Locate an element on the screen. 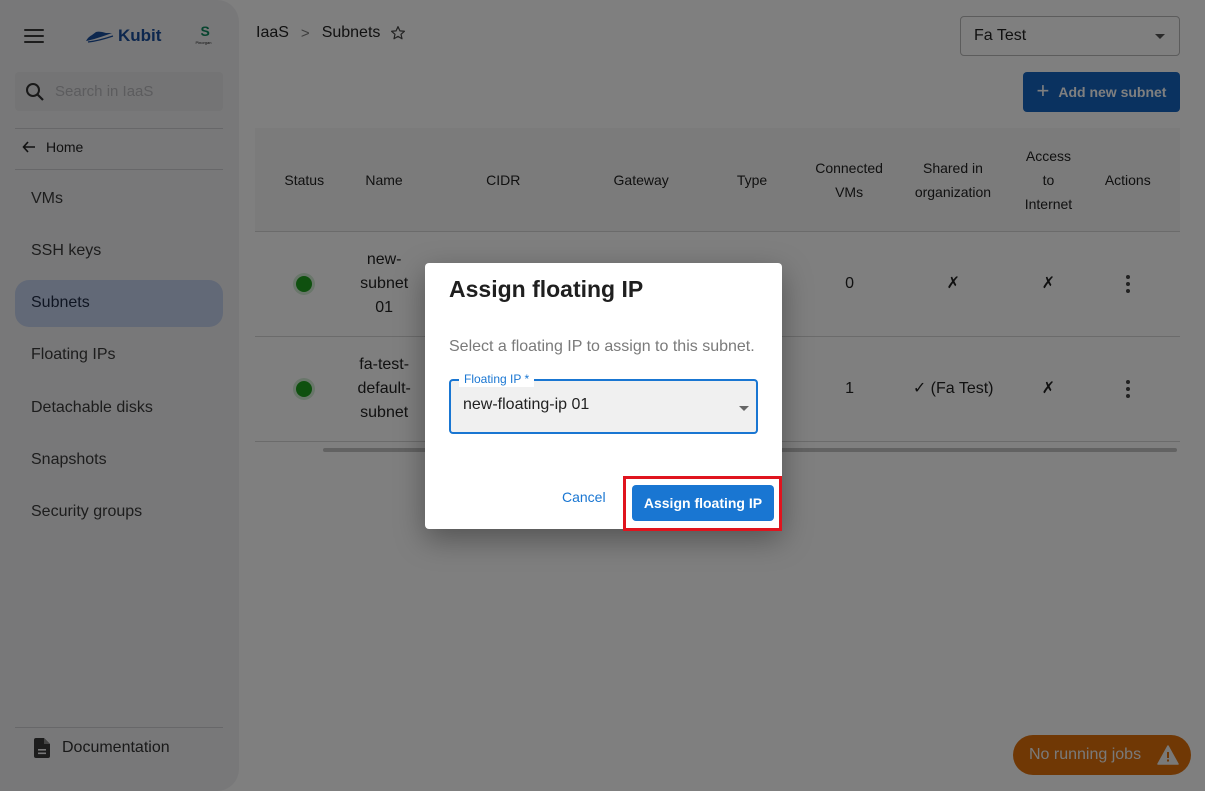 Image resolution: width=1205 pixels, height=791 pixels. floating-ip-label: Floating IP * is located at coordinates (497, 379).